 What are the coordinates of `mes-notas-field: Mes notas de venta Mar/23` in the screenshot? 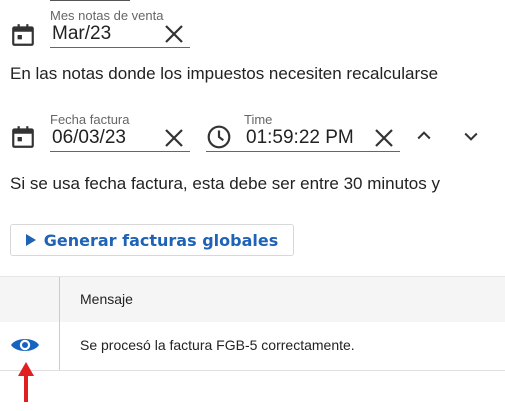 It's located at (100, 28).